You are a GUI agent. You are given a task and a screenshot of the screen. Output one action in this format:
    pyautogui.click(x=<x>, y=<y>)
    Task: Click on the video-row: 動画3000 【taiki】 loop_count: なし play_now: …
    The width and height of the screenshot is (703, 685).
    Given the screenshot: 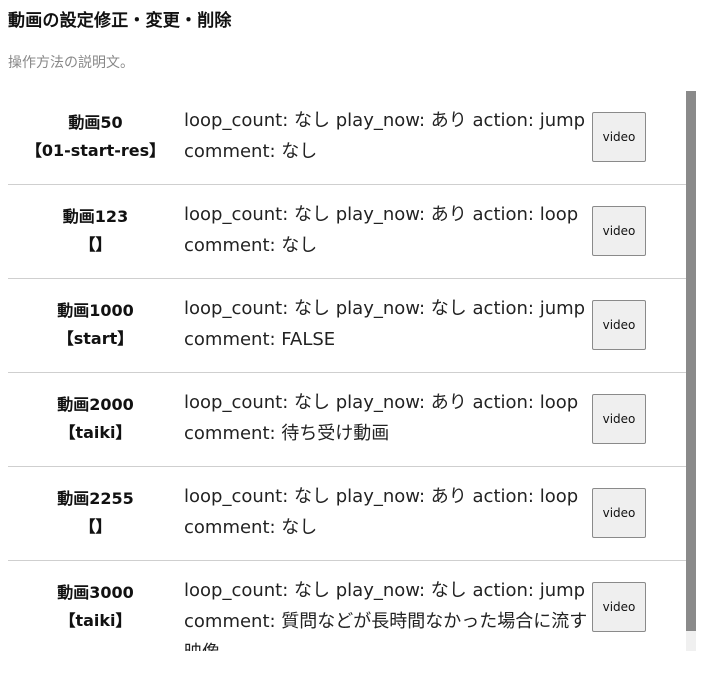 What is the action you would take?
    pyautogui.click(x=347, y=606)
    